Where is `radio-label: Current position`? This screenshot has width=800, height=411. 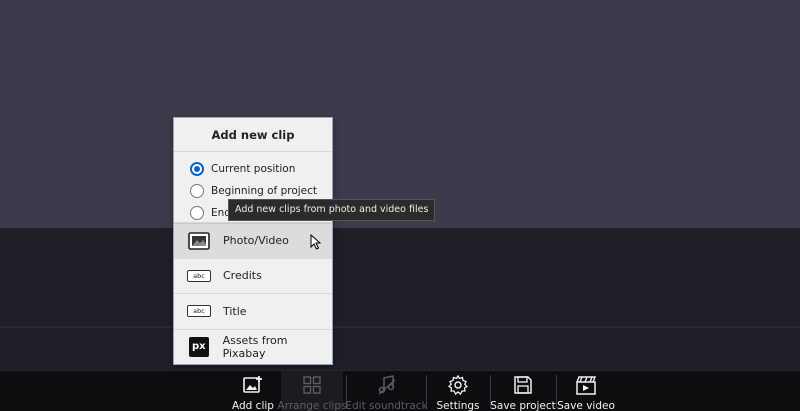 radio-label: Current position is located at coordinates (253, 169).